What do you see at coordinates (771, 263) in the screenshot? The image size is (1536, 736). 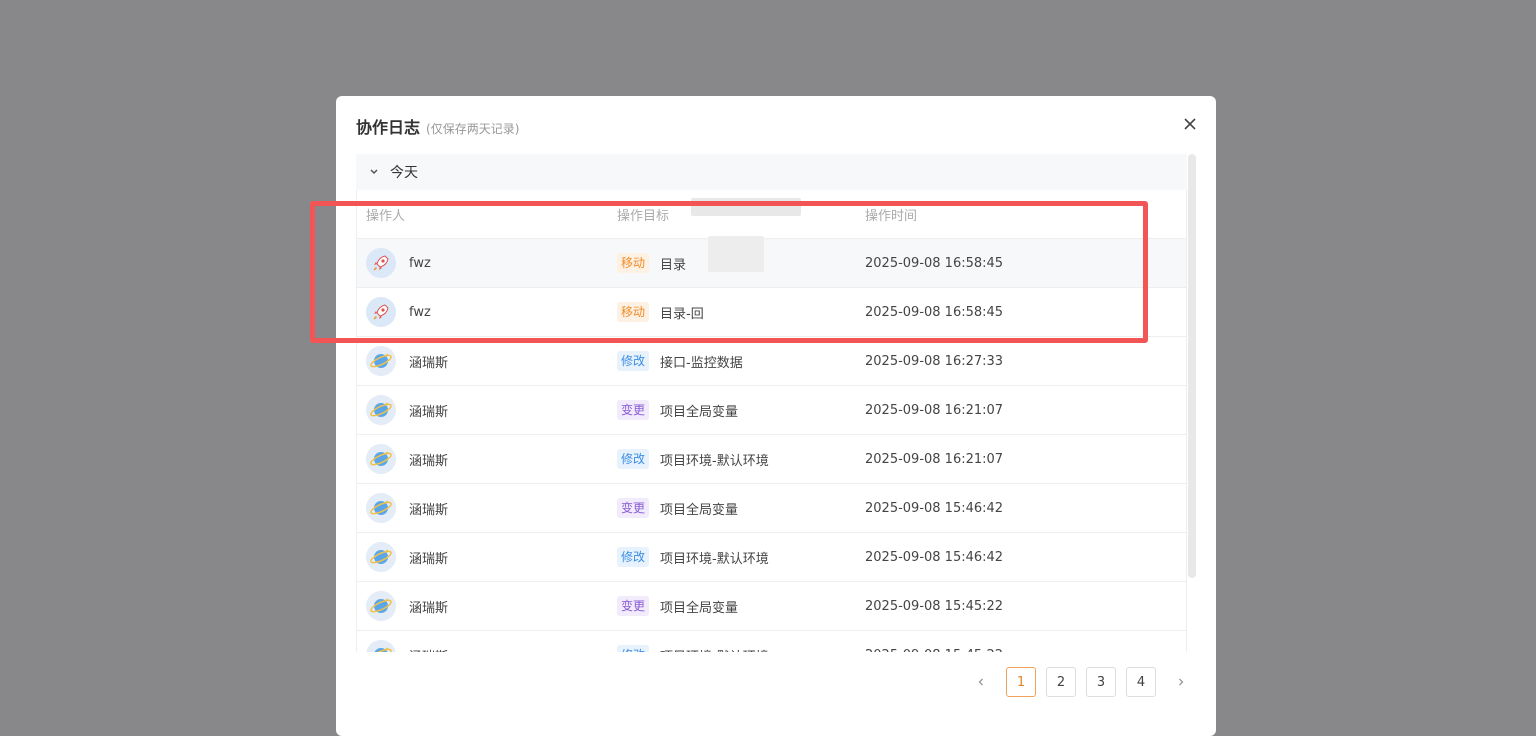 I see `table-row: fwz 移动 目录 2025-09-08 16:58:45` at bounding box center [771, 263].